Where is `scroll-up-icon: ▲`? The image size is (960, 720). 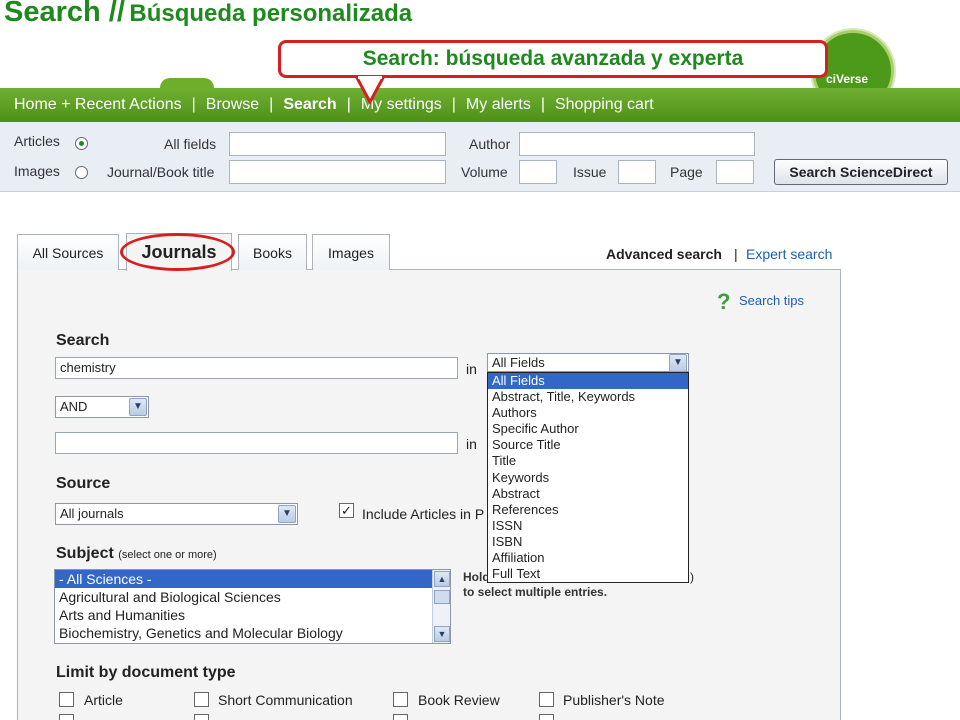 scroll-up-icon: ▲ is located at coordinates (442, 579).